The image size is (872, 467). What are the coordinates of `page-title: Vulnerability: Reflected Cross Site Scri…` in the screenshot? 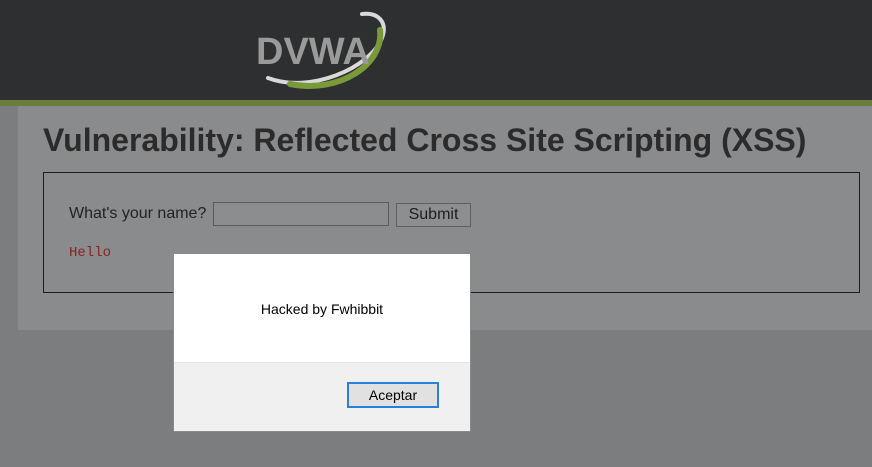 It's located at (425, 140).